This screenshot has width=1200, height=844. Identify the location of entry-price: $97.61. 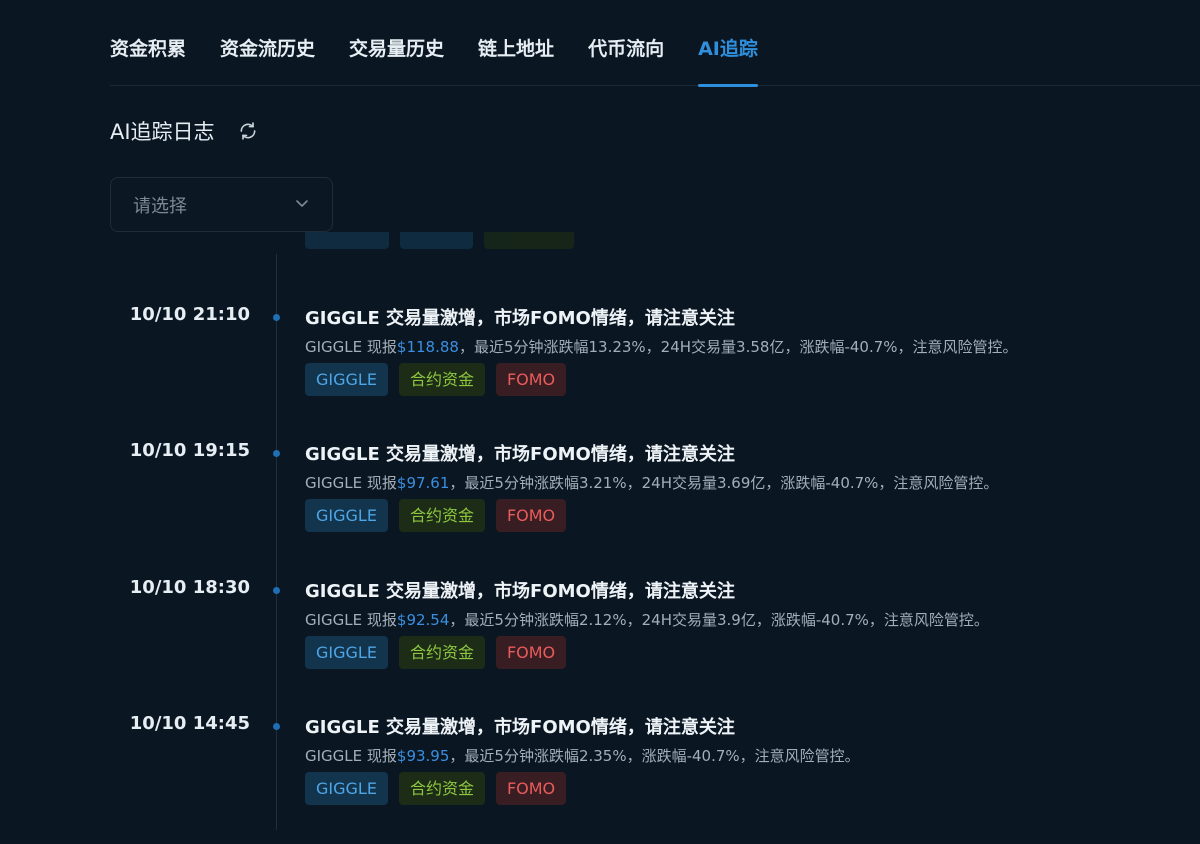
(423, 483).